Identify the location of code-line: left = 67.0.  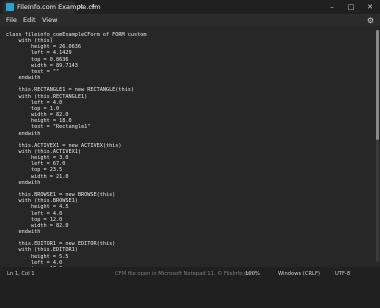
(35, 164).